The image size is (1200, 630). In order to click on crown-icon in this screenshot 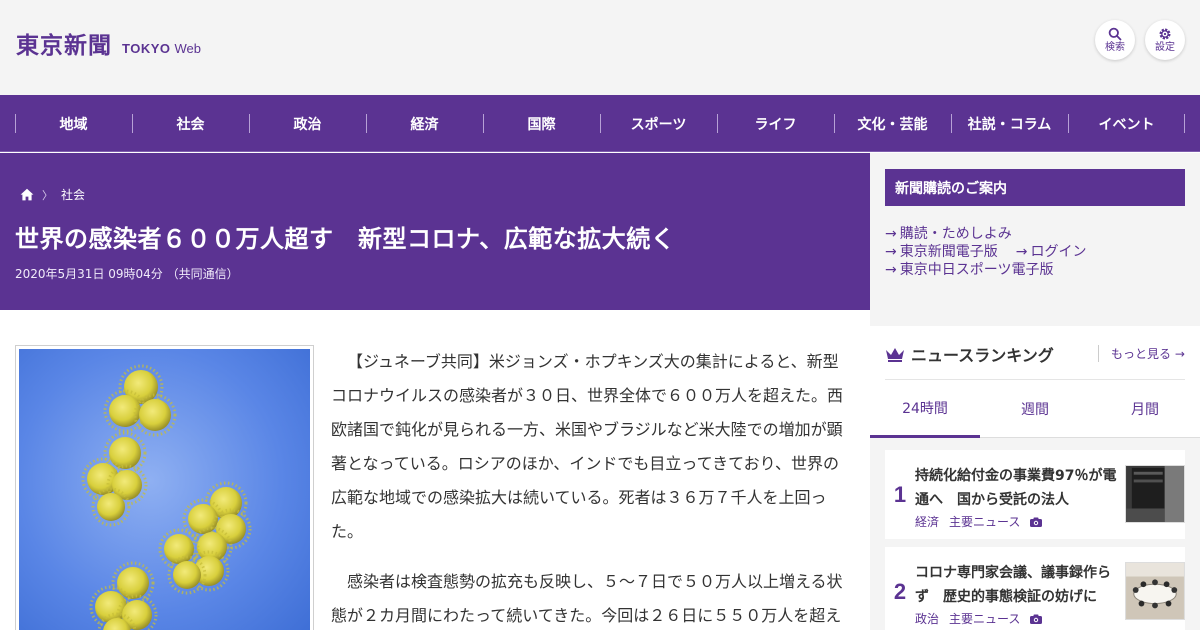, I will do `click(895, 355)`.